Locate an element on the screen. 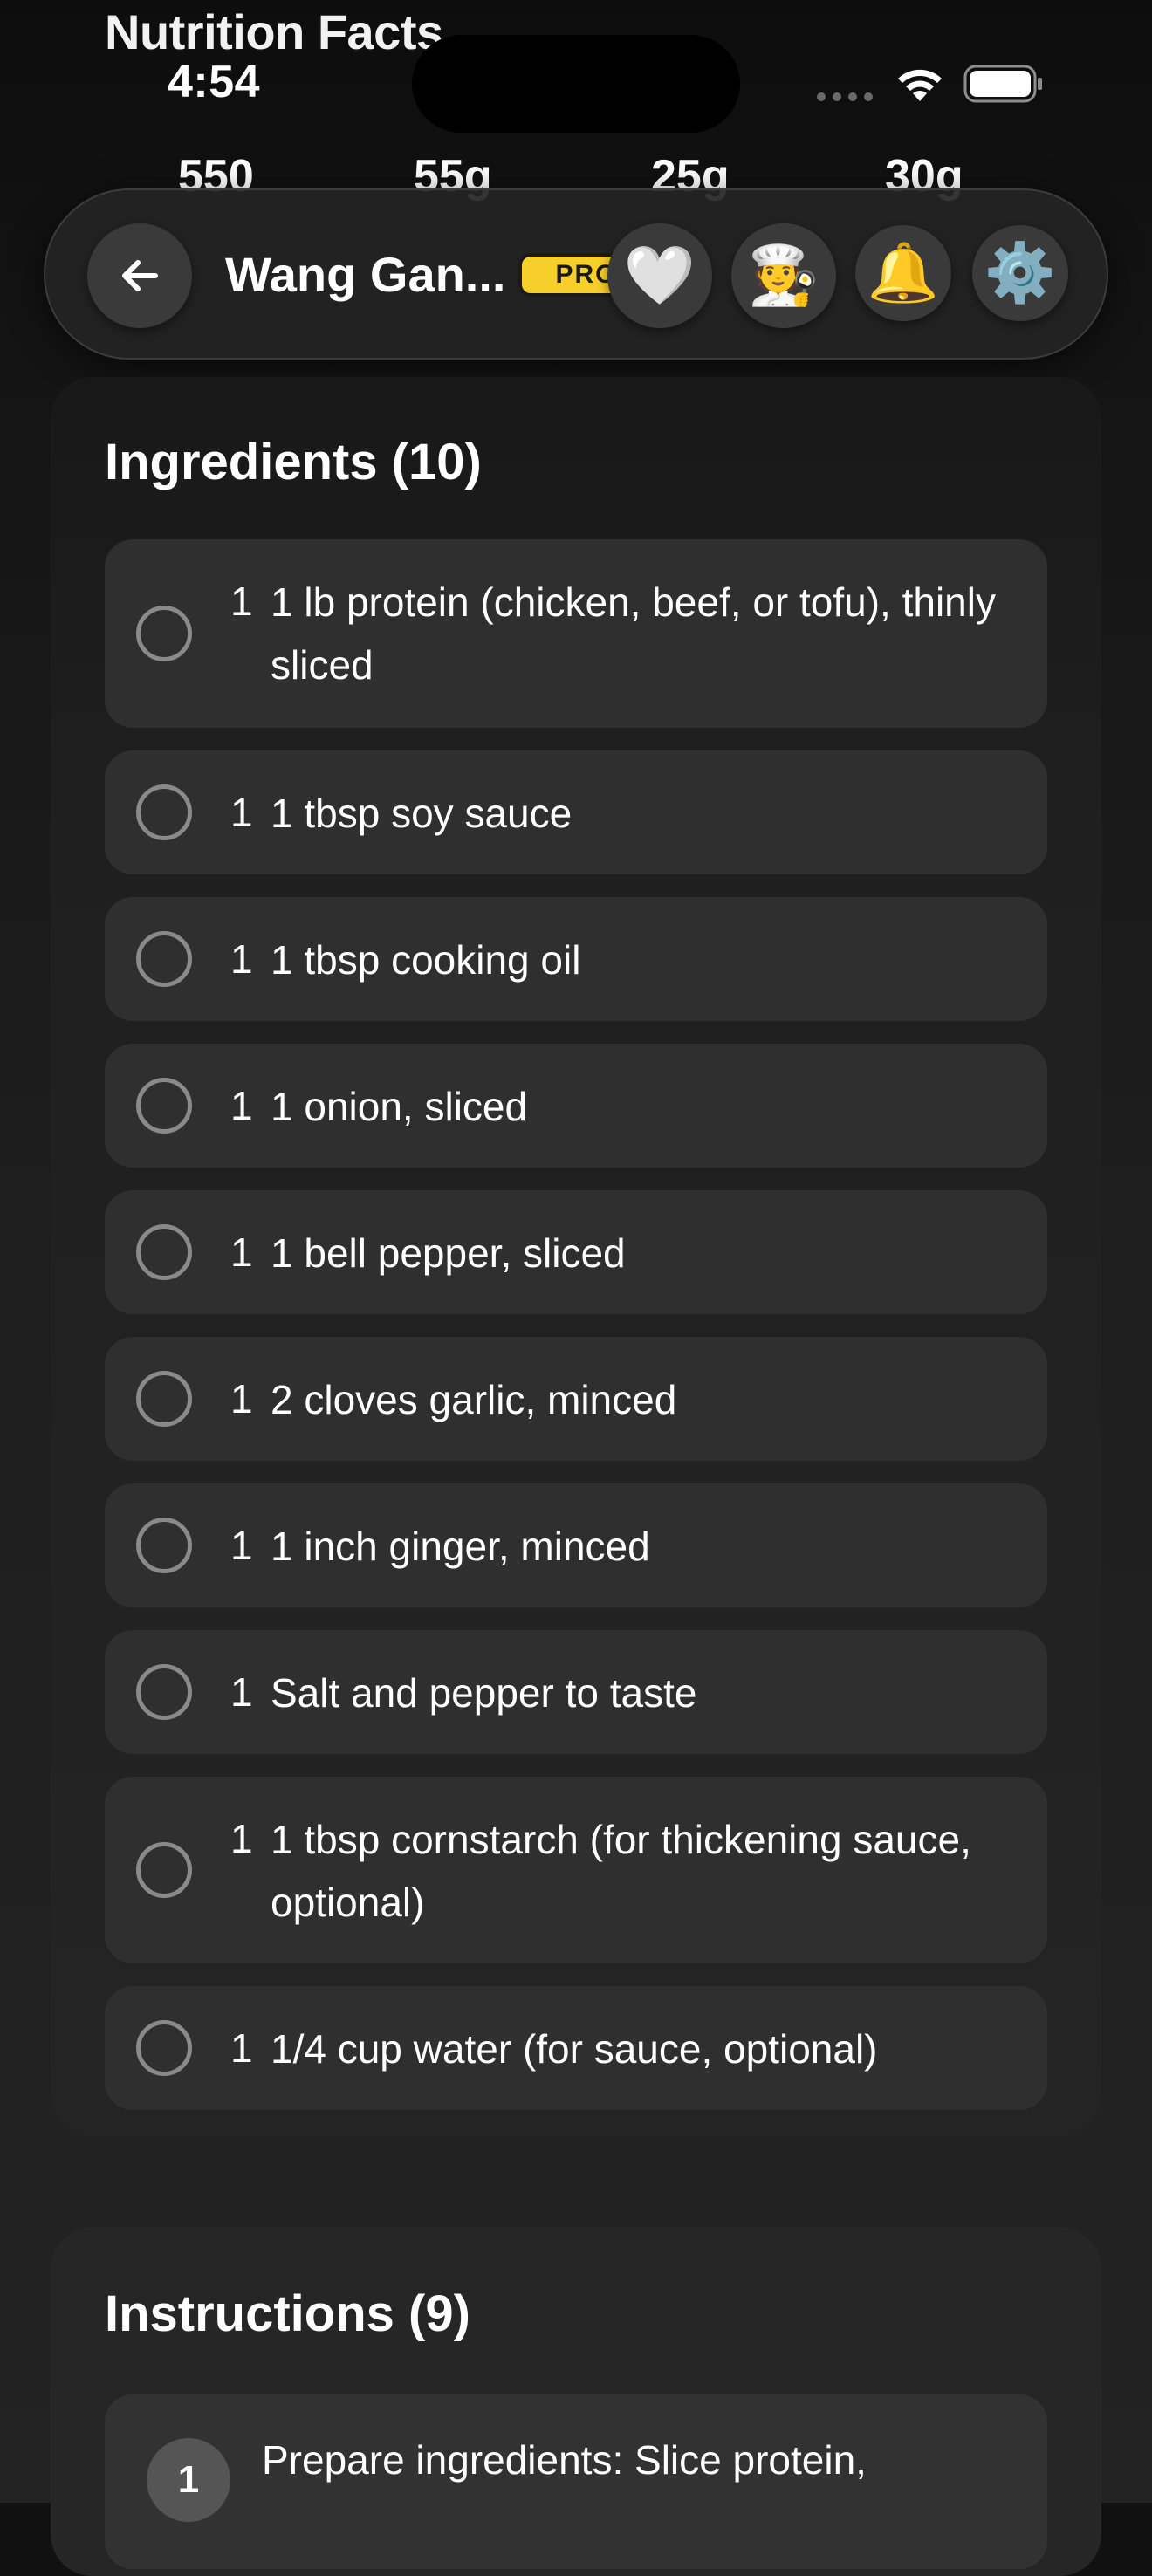 The image size is (1152, 2576). ingredient-text: 2 cloves garlic, minced is located at coordinates (474, 1399).